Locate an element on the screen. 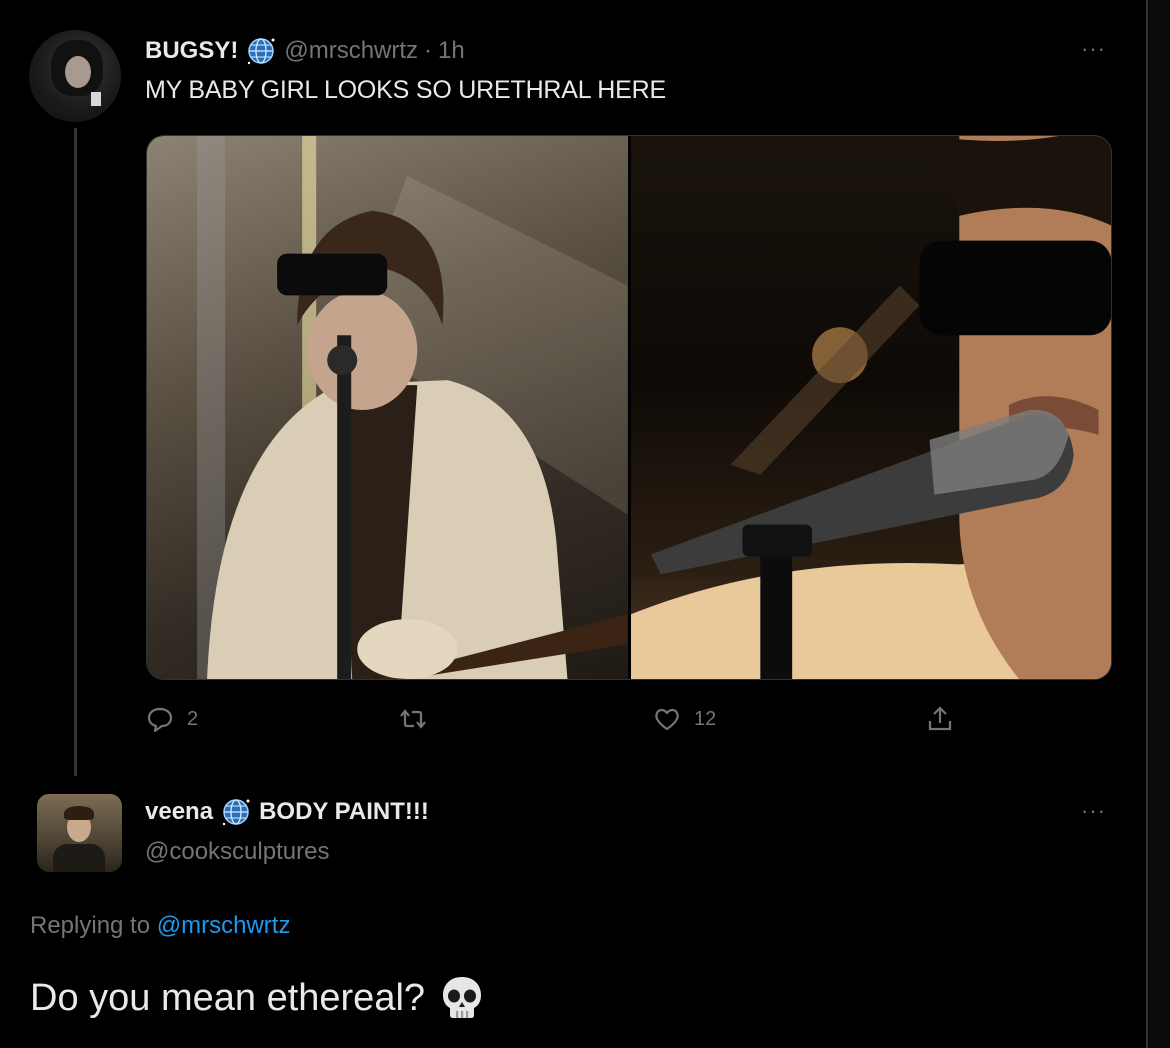  retweet-button is located at coordinates (419, 719).